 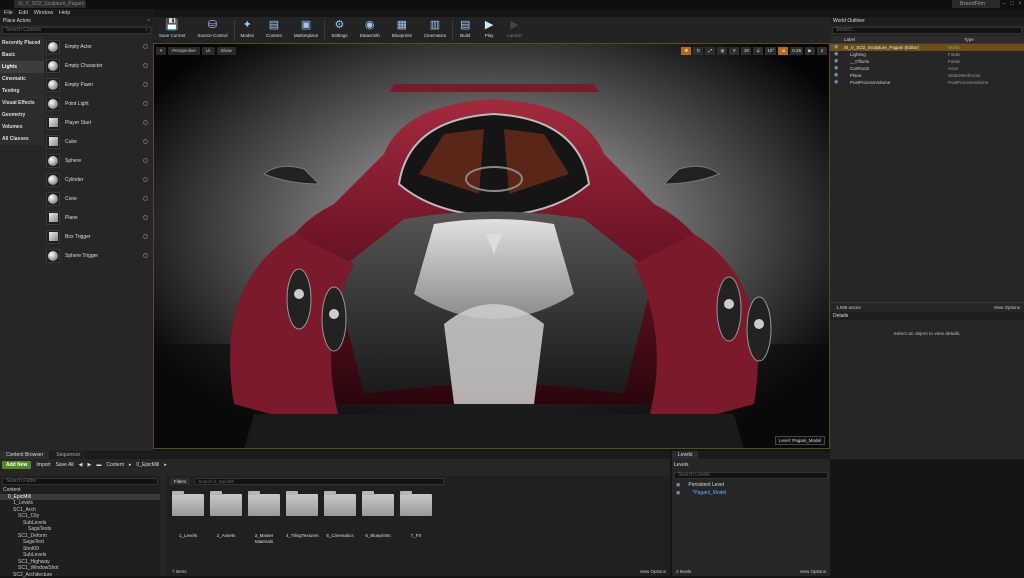 What do you see at coordinates (226, 516) in the screenshot?
I see `folder-item: 2_Assets` at bounding box center [226, 516].